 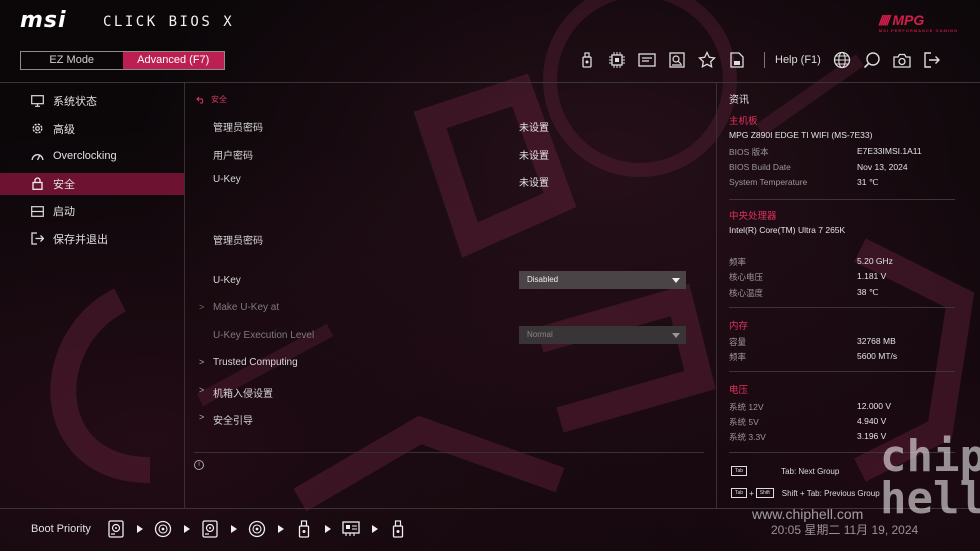 I want to click on volt-5v-value: 4.940 V, so click(x=872, y=421).